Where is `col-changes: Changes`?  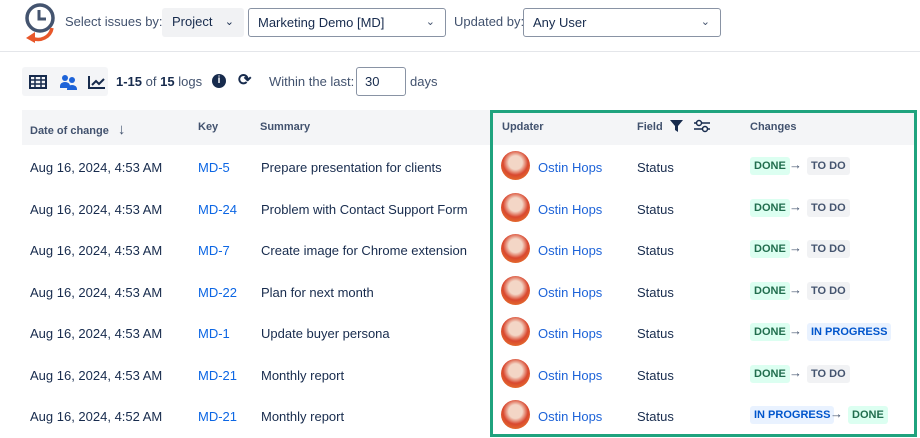 col-changes: Changes is located at coordinates (773, 127).